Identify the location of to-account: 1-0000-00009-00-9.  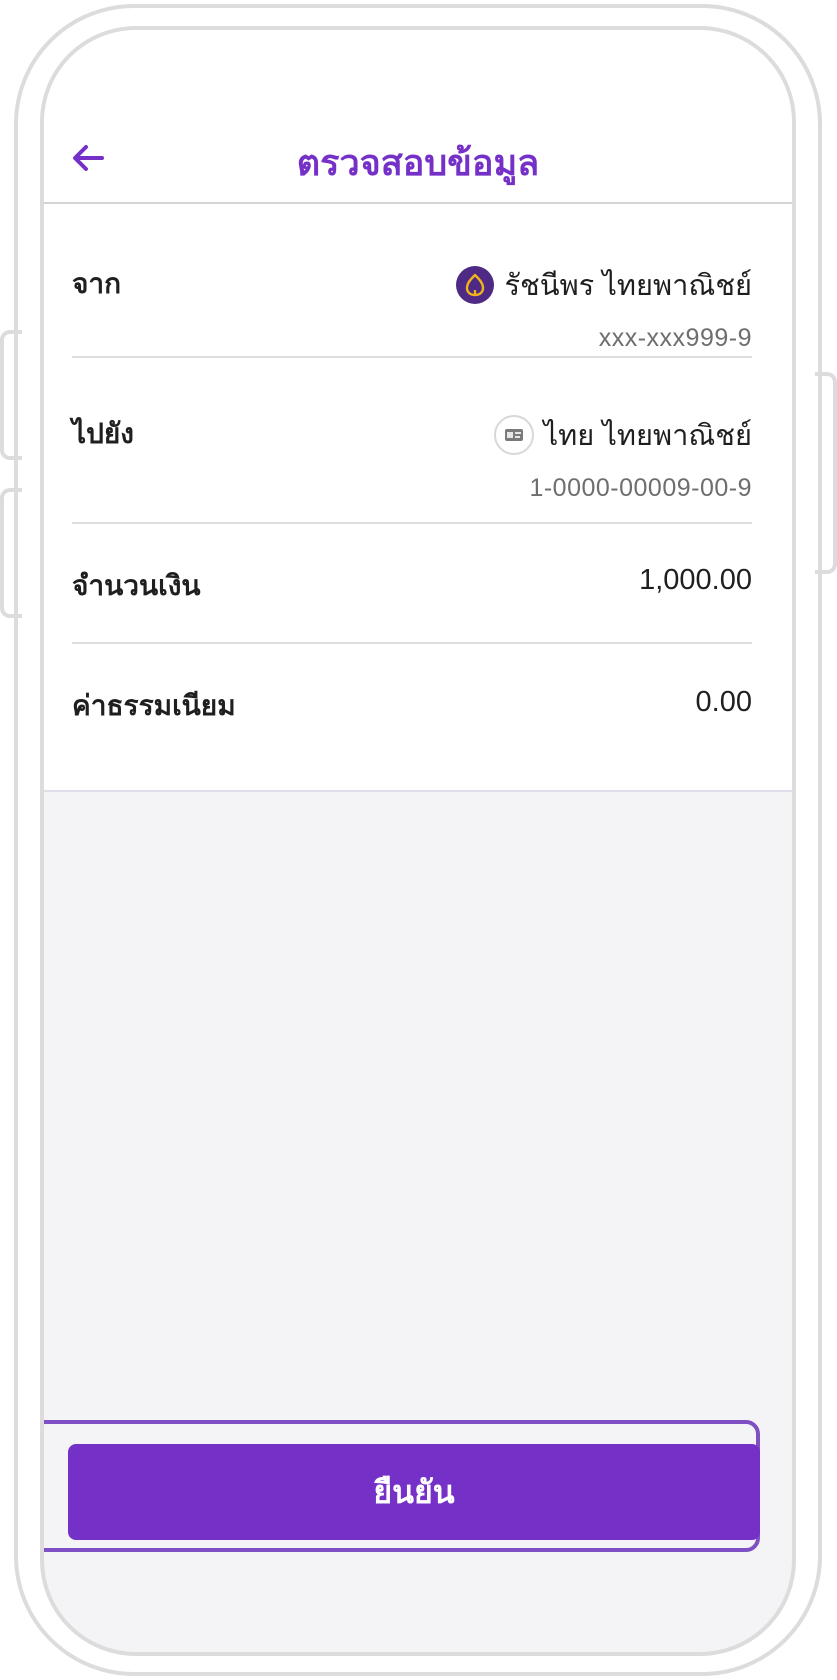
(640, 488).